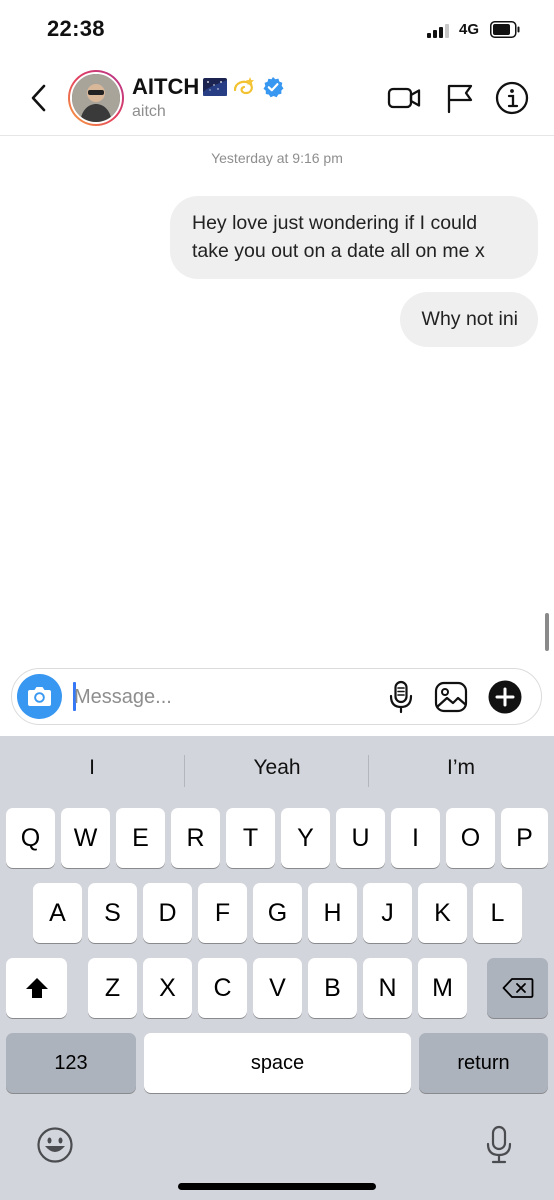  I want to click on key-f: F, so click(222, 913).